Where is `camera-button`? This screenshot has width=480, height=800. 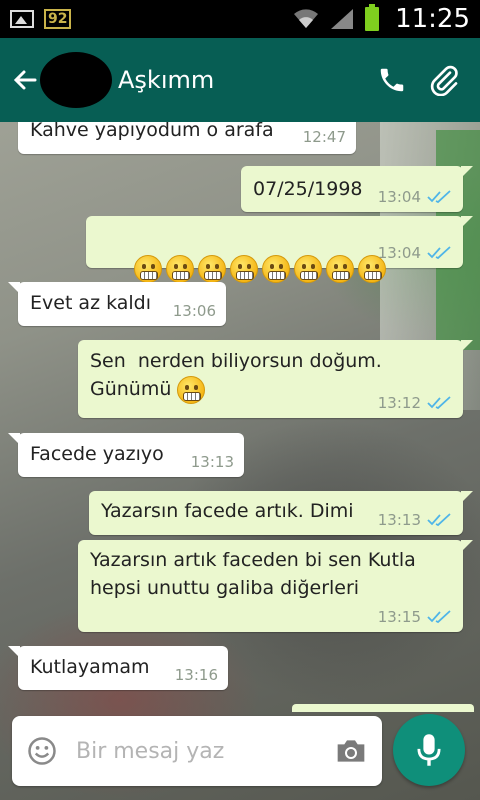 camera-button is located at coordinates (351, 751).